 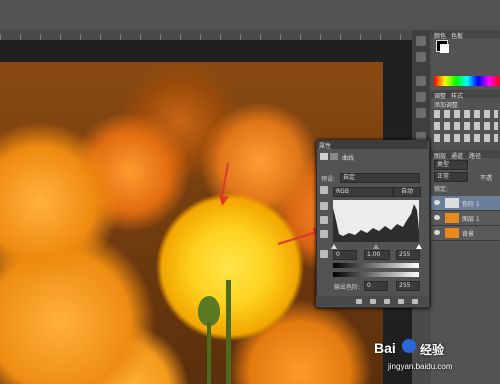 What do you see at coordinates (457, 155) in the screenshot?
I see `tab-channels: 通道` at bounding box center [457, 155].